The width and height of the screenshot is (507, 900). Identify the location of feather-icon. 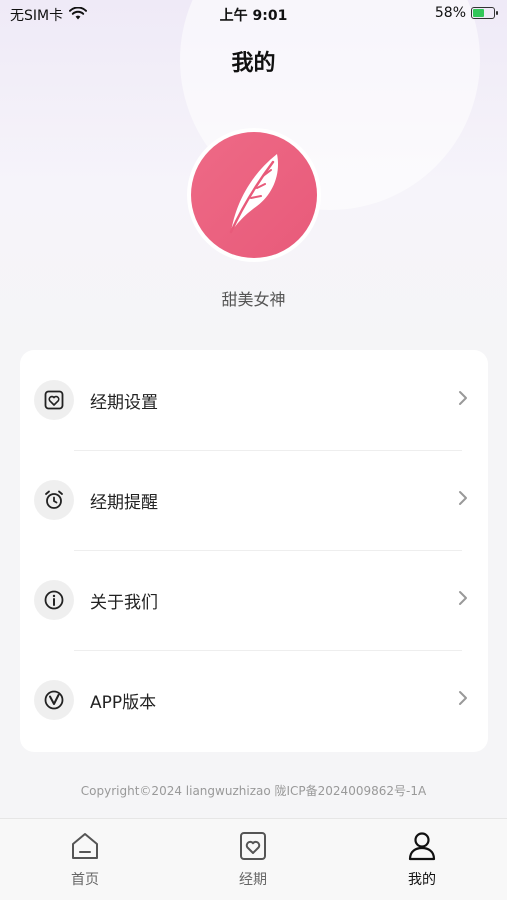
(254, 195).